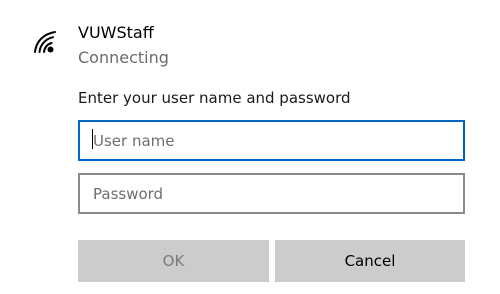  I want to click on wifi-icon, so click(46, 42).